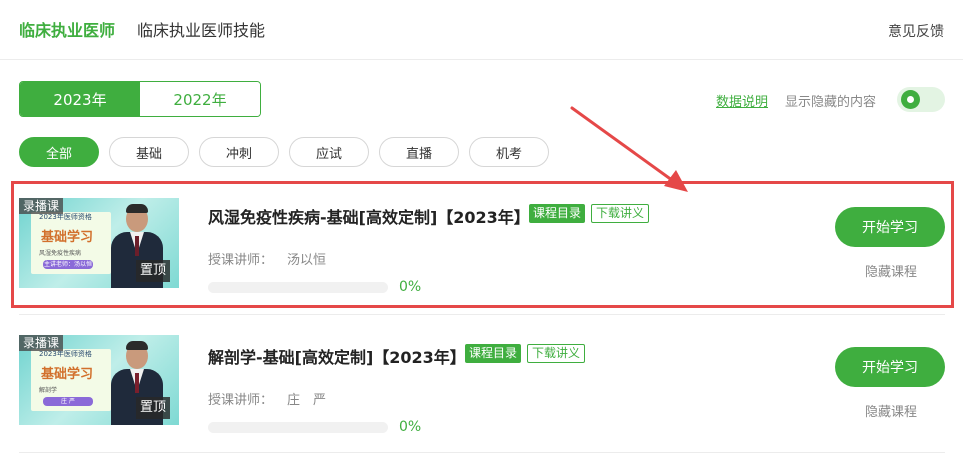 This screenshot has width=963, height=456. Describe the element at coordinates (200, 99) in the screenshot. I see `year-2022-button: 2022年` at that location.